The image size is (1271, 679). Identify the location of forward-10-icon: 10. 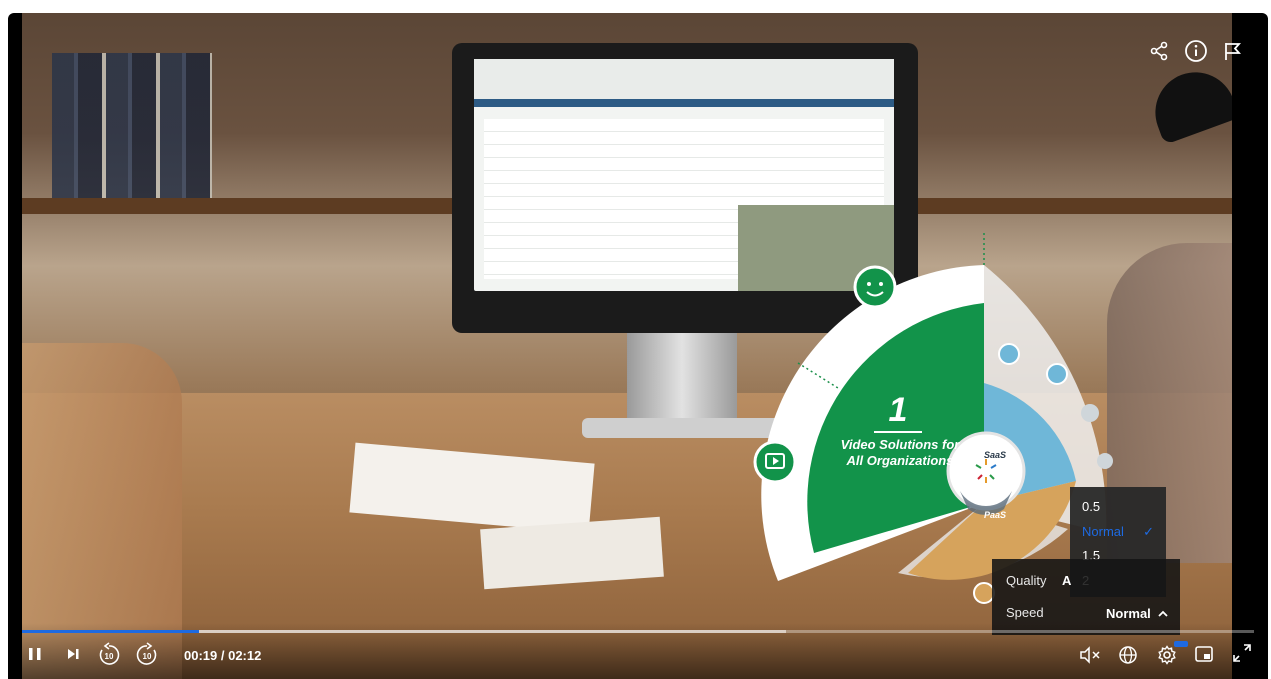
(147, 655).